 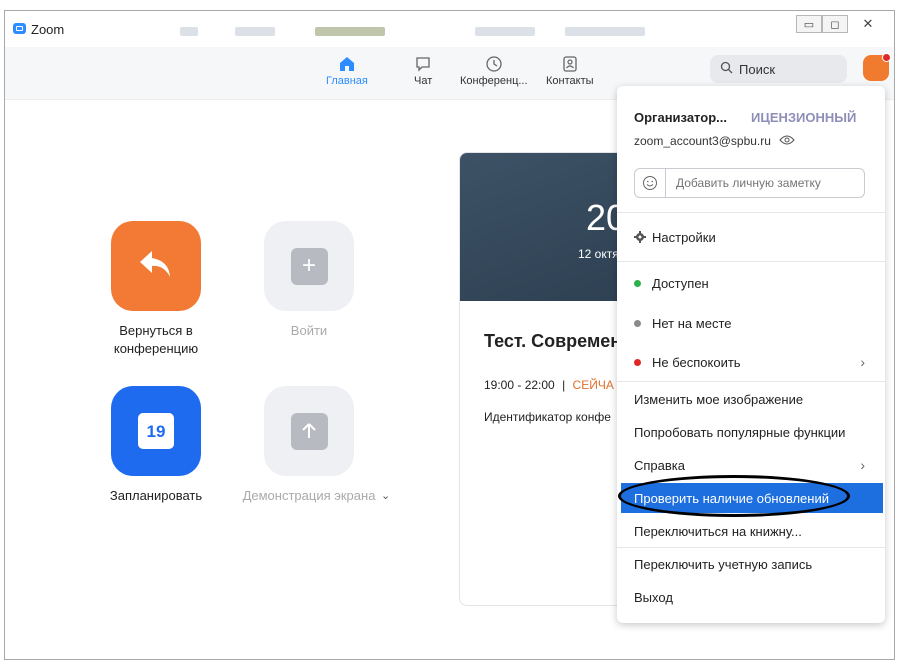 I want to click on share-screen-button, so click(x=309, y=431).